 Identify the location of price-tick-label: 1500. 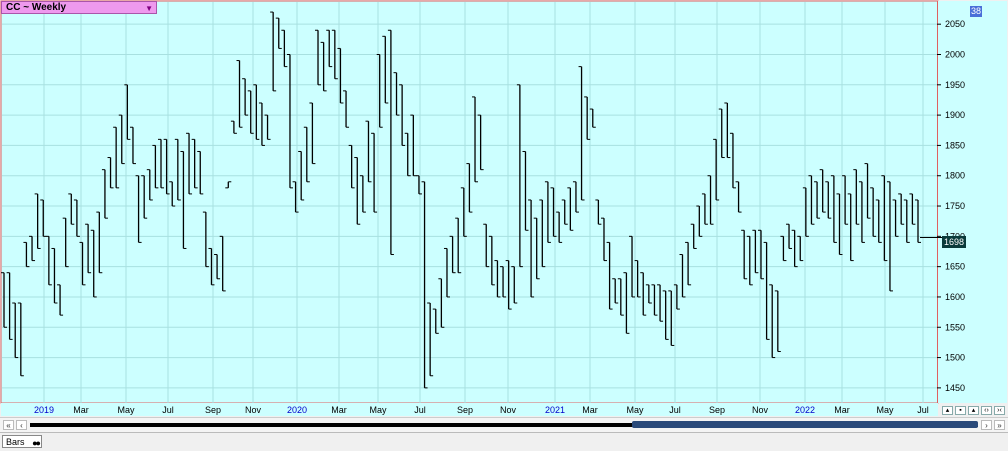
(955, 358).